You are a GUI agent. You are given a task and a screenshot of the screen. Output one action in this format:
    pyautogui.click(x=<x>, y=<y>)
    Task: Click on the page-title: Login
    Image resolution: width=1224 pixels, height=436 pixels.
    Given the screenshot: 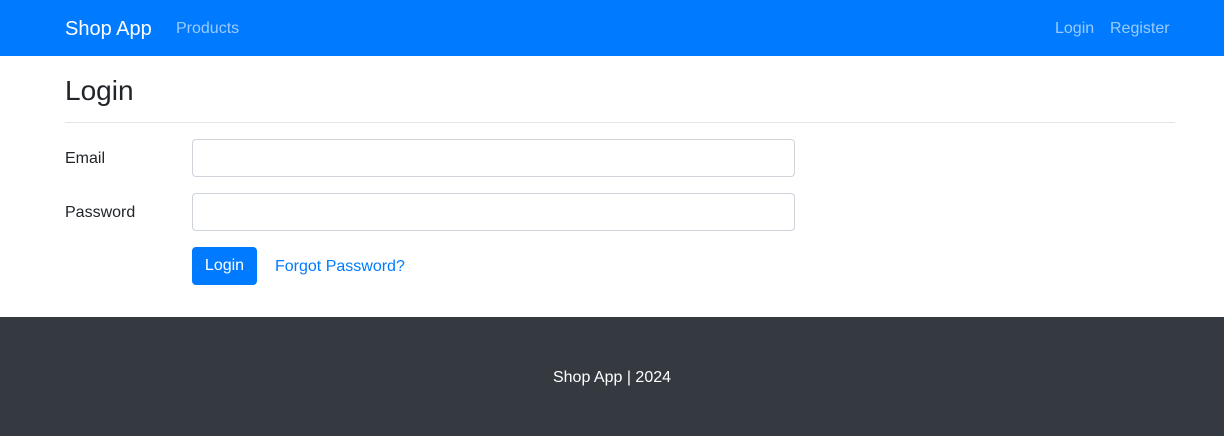 What is the action you would take?
    pyautogui.click(x=99, y=90)
    